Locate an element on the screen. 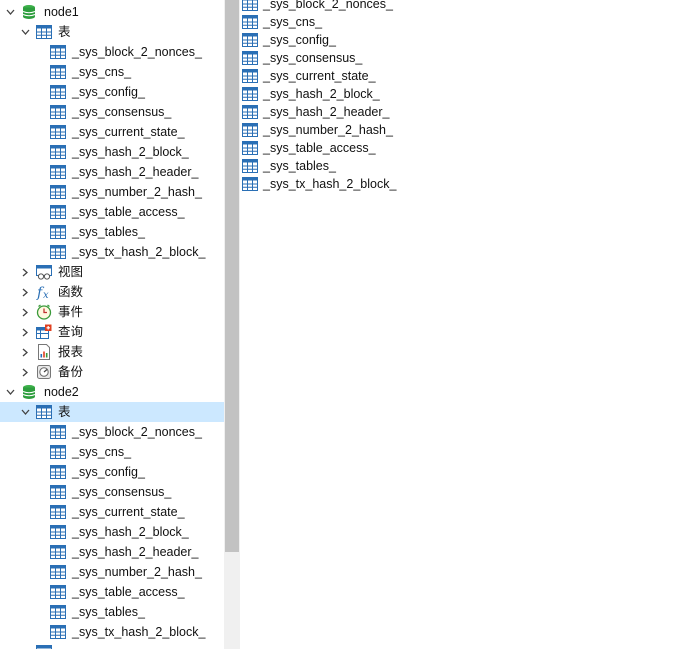 The image size is (696, 649). tree-category-tables: 表 is located at coordinates (112, 32).